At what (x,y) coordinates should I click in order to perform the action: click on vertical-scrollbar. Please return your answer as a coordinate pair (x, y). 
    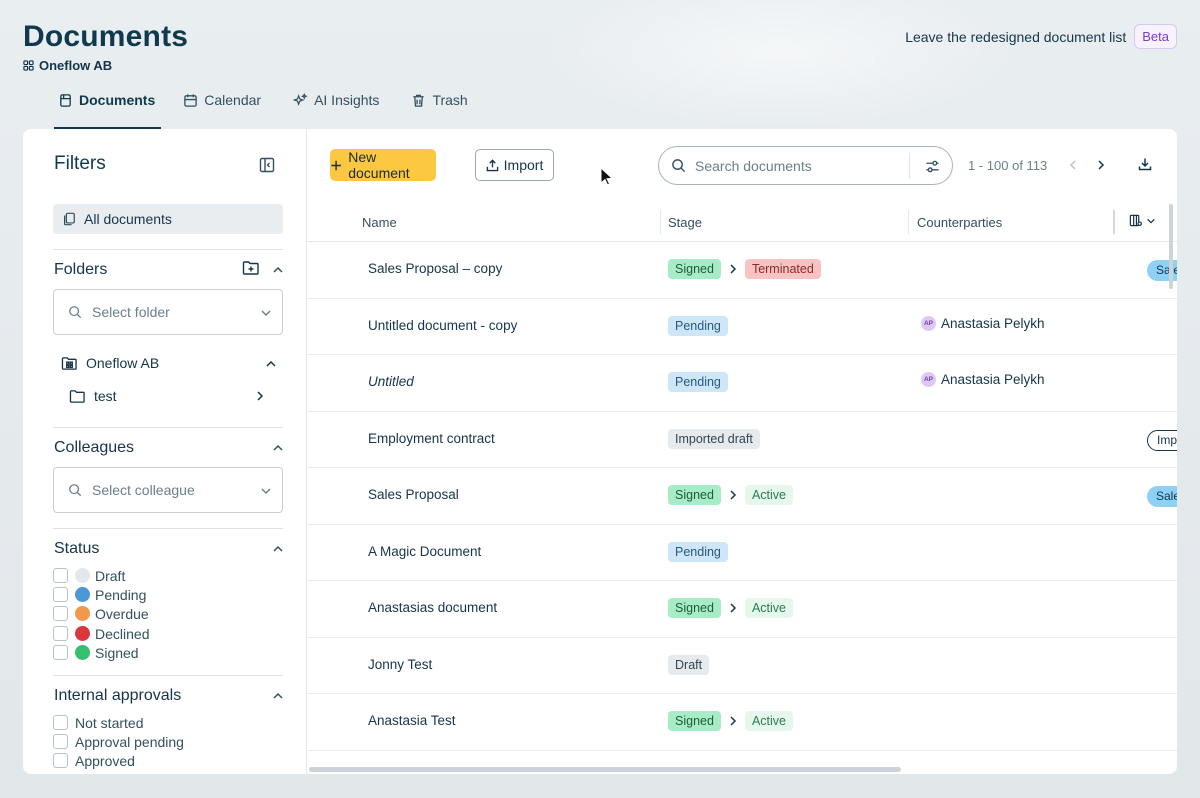
    Looking at the image, I should click on (1171, 246).